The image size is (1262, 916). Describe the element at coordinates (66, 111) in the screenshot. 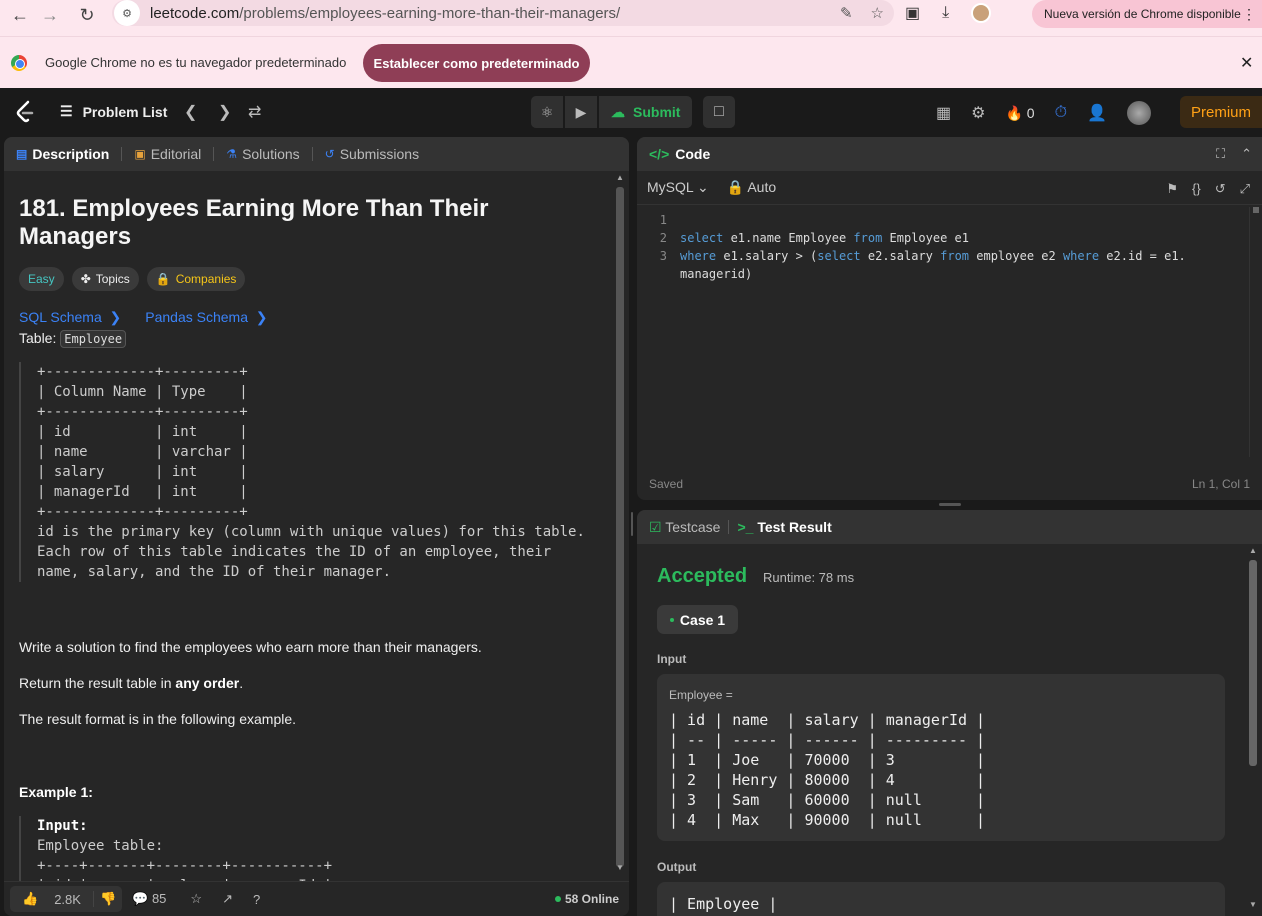

I see `list-icon: ☰` at that location.